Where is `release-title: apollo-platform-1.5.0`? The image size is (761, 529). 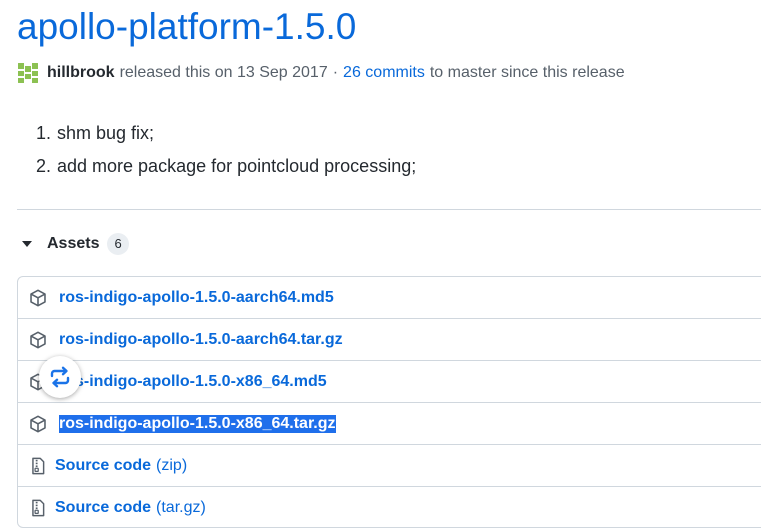 release-title: apollo-platform-1.5.0 is located at coordinates (186, 27).